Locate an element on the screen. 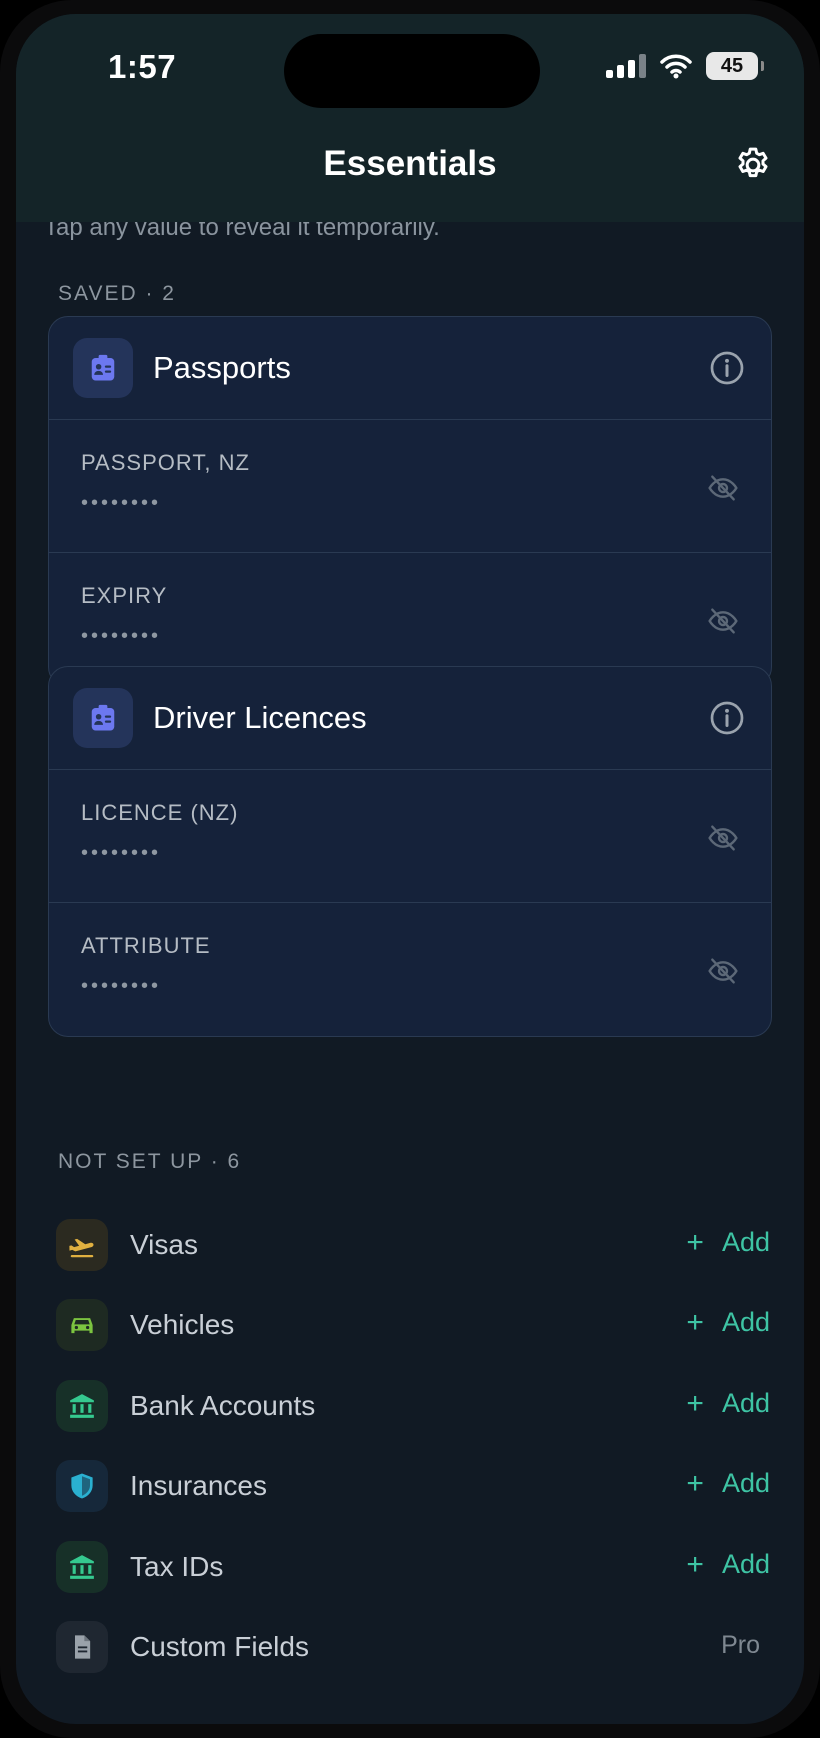  list-item-label: Tax IDs is located at coordinates (177, 1566).